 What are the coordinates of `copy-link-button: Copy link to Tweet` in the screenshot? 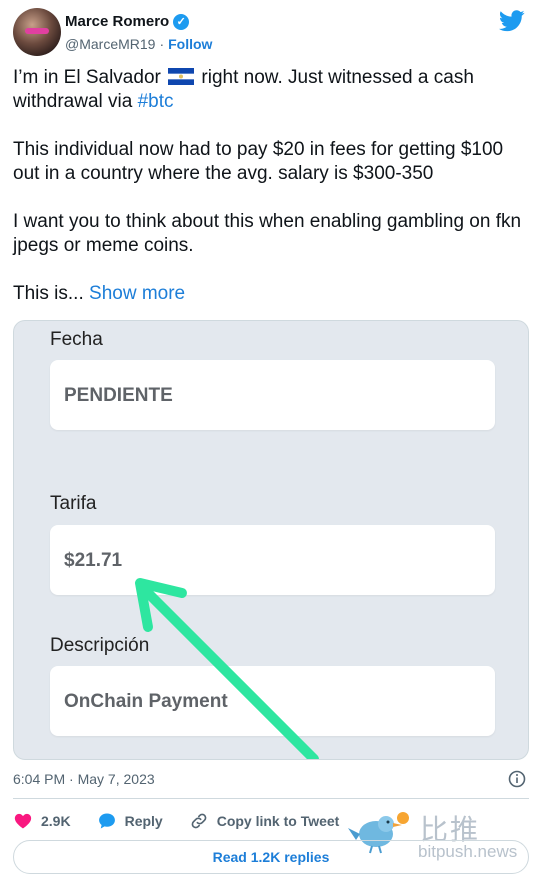 It's located at (264, 821).